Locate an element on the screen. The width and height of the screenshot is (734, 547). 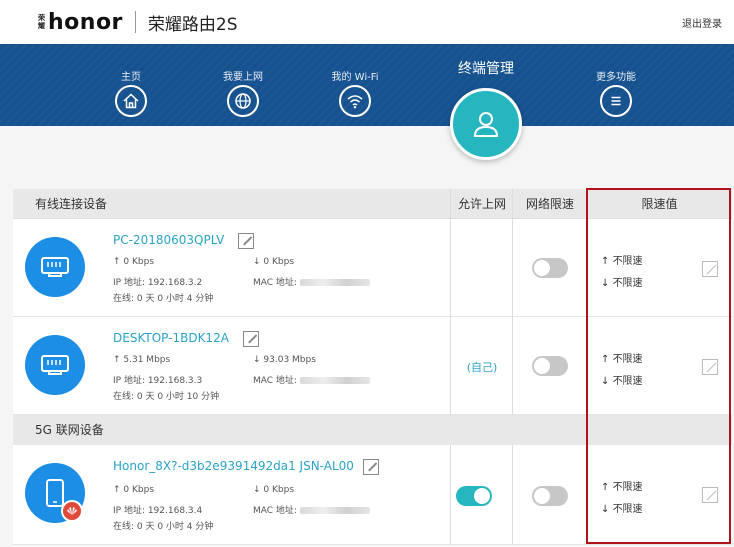
wifi-icon is located at coordinates (355, 101).